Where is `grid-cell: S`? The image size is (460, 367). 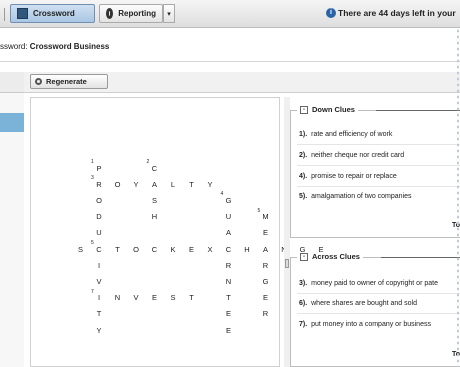
grid-cell: S is located at coordinates (173, 298).